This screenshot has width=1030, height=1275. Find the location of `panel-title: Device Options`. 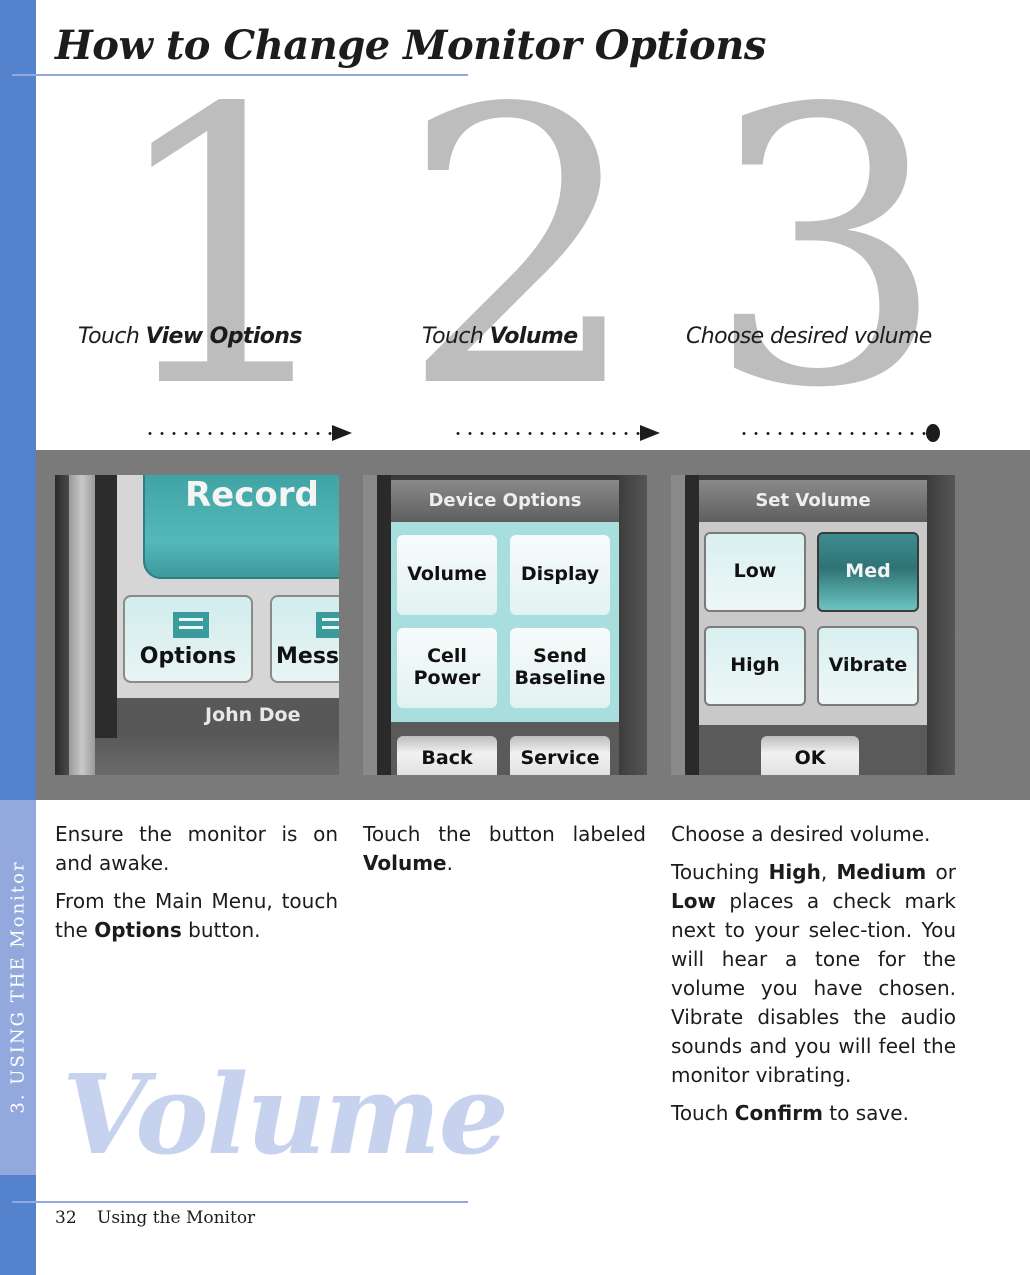

panel-title: Device Options is located at coordinates (505, 500).